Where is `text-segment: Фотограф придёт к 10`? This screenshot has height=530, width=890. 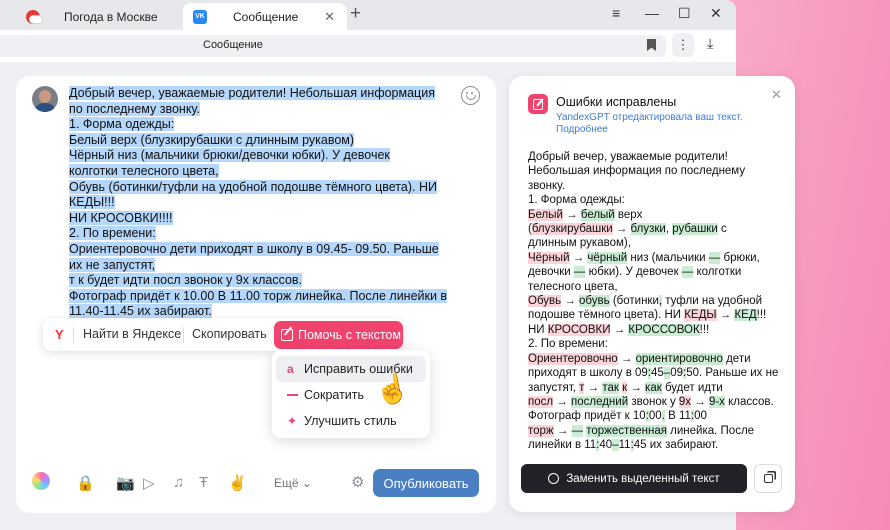 text-segment: Фотограф придёт к 10 is located at coordinates (587, 416).